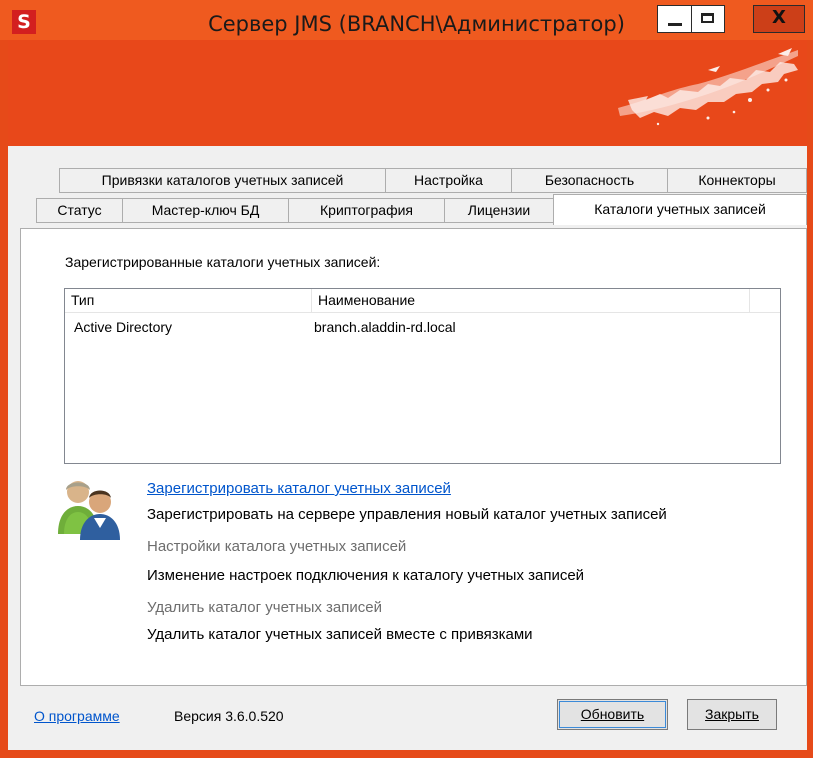 This screenshot has height=758, width=813. Describe the element at coordinates (264, 607) in the screenshot. I see `delete-catalog-link: Удалить каталог учетных записей` at that location.